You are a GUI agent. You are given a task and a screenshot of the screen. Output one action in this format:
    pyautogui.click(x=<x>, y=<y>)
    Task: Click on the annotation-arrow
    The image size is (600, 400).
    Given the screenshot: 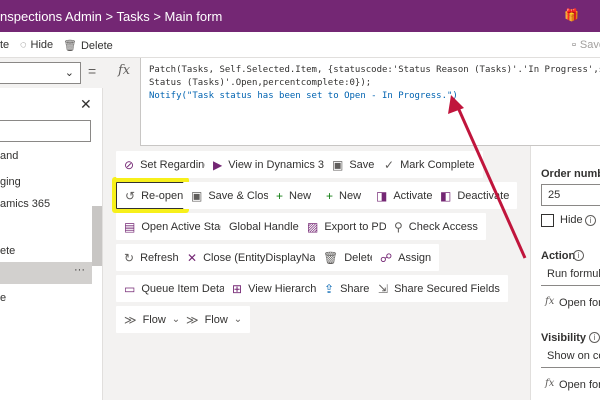 What is the action you would take?
    pyautogui.click(x=487, y=177)
    